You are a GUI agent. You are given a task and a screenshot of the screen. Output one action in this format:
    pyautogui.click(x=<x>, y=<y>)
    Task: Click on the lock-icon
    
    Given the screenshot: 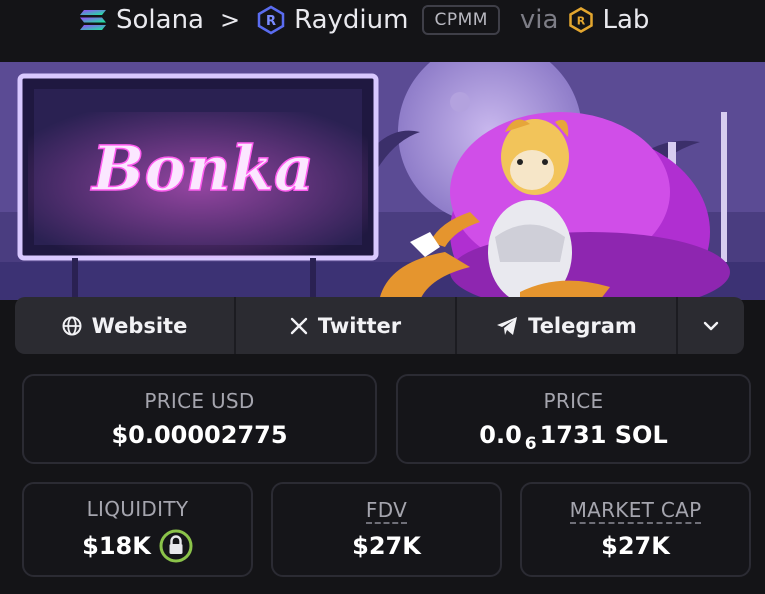 What is the action you would take?
    pyautogui.click(x=176, y=546)
    